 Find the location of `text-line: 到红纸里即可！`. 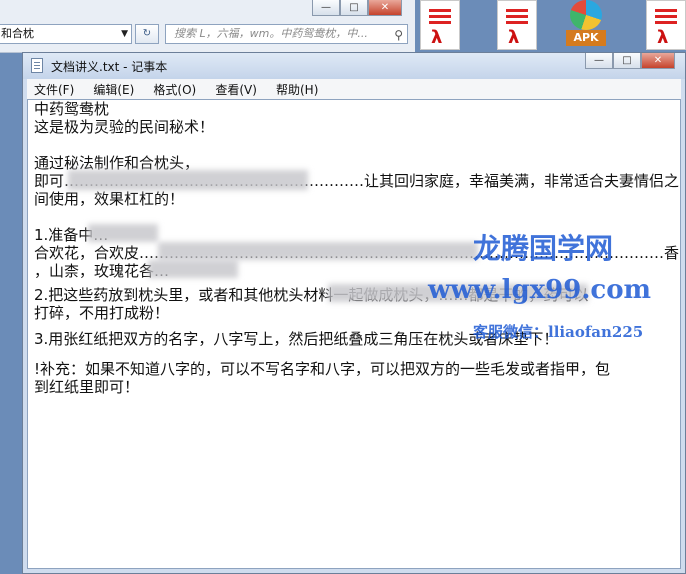

text-line: 到红纸里即可！ is located at coordinates (87, 387).